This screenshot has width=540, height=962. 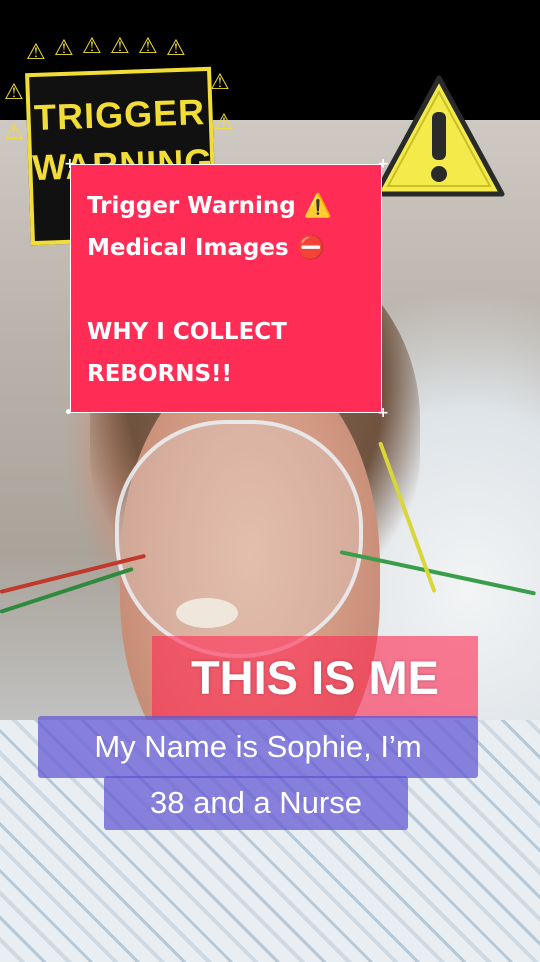 I want to click on intro-text-1: My Name is Sophie, I’m, so click(x=258, y=746).